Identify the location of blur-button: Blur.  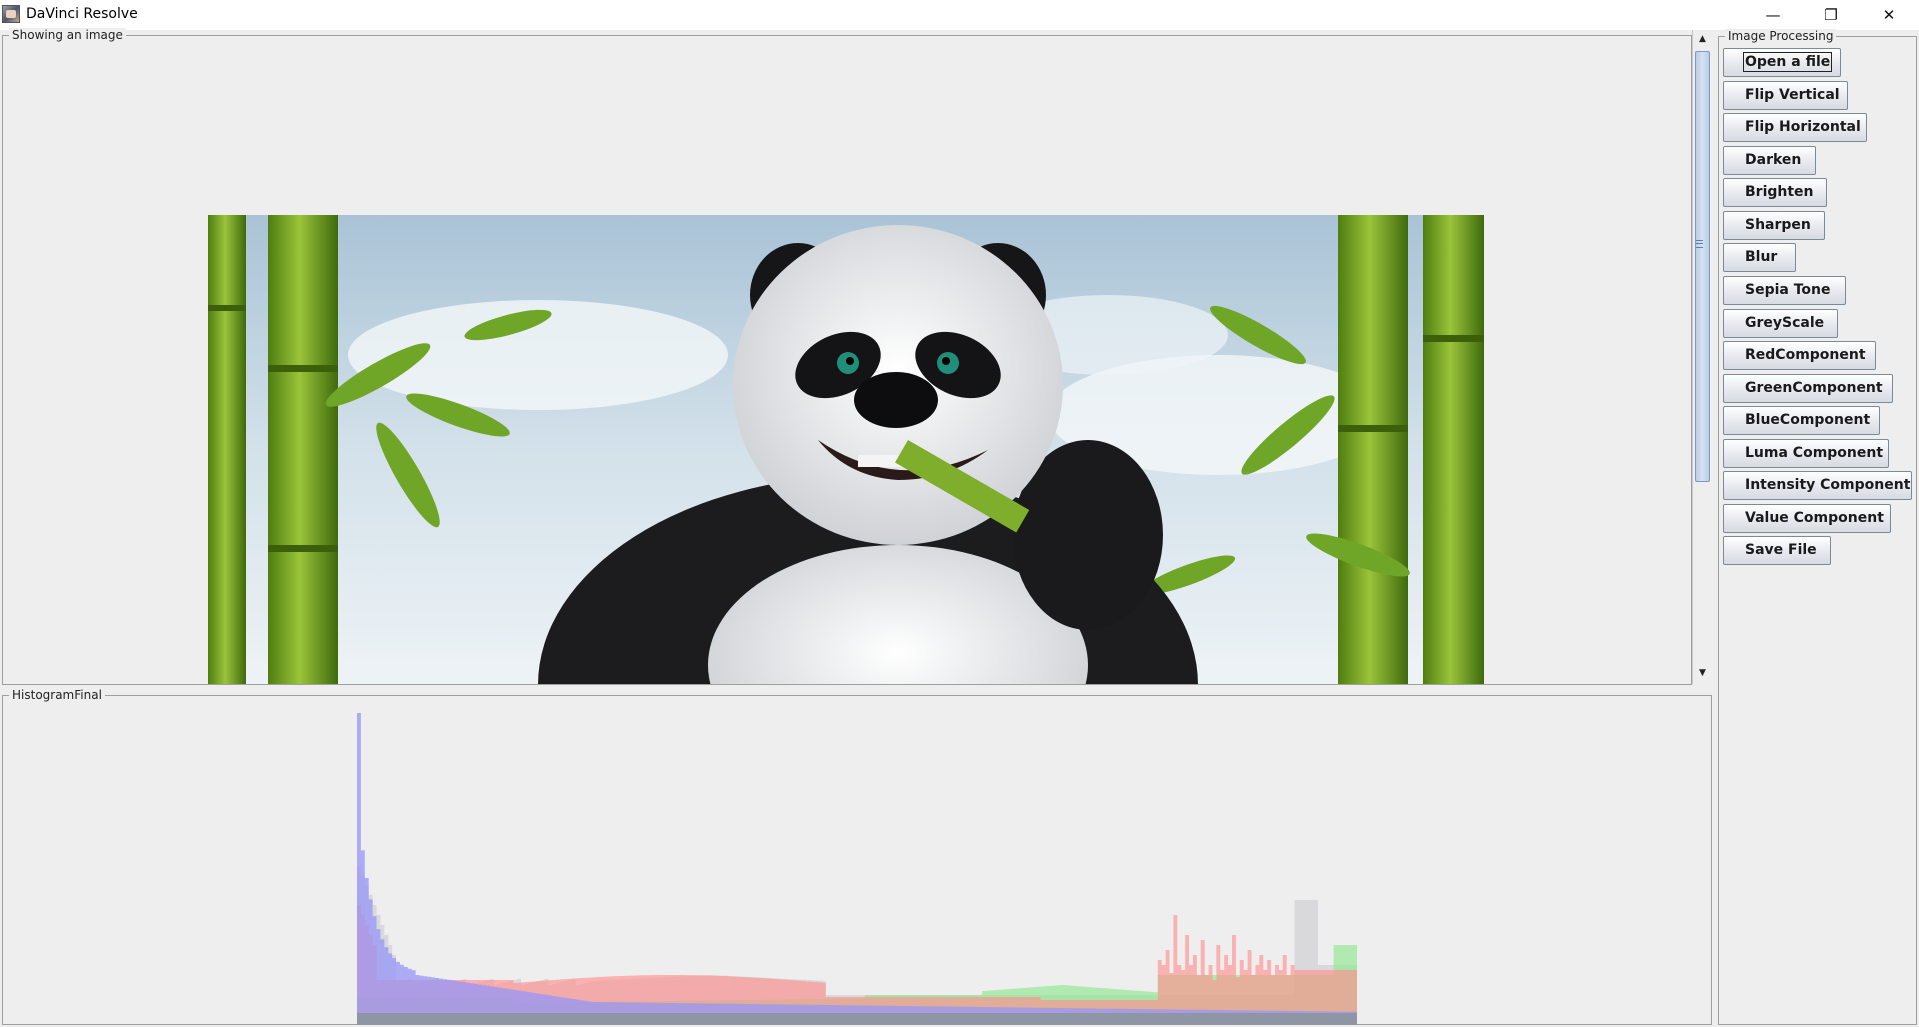
(1759, 257).